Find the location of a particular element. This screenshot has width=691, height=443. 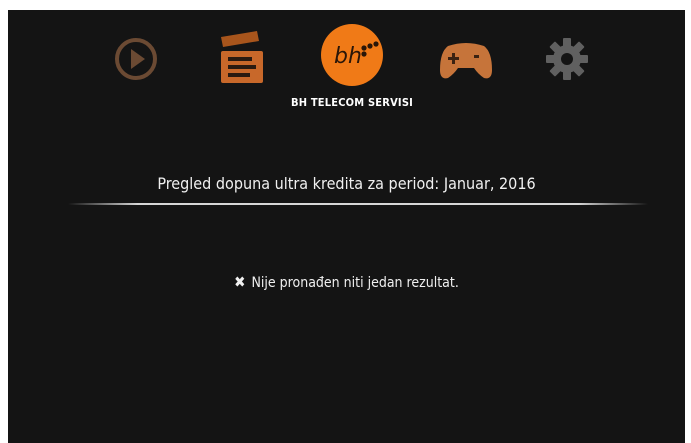

menu-item-games is located at coordinates (466, 60).